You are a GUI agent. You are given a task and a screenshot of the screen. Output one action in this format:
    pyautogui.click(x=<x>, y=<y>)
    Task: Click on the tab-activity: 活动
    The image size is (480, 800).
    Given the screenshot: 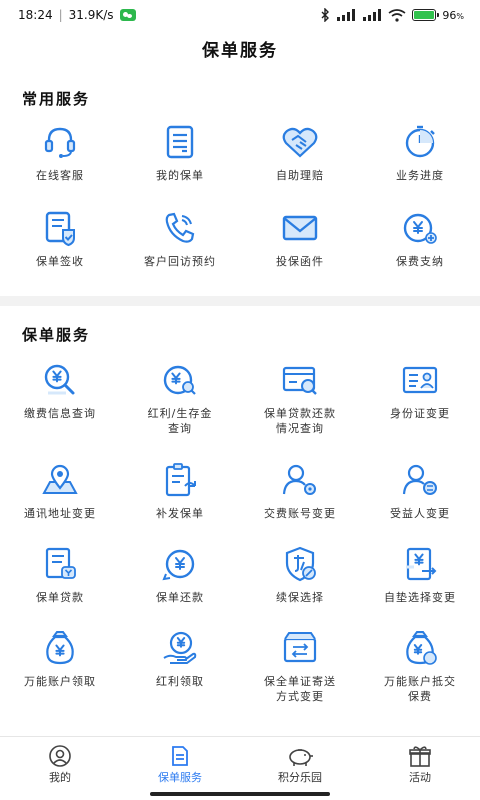 What is the action you would take?
    pyautogui.click(x=420, y=761)
    